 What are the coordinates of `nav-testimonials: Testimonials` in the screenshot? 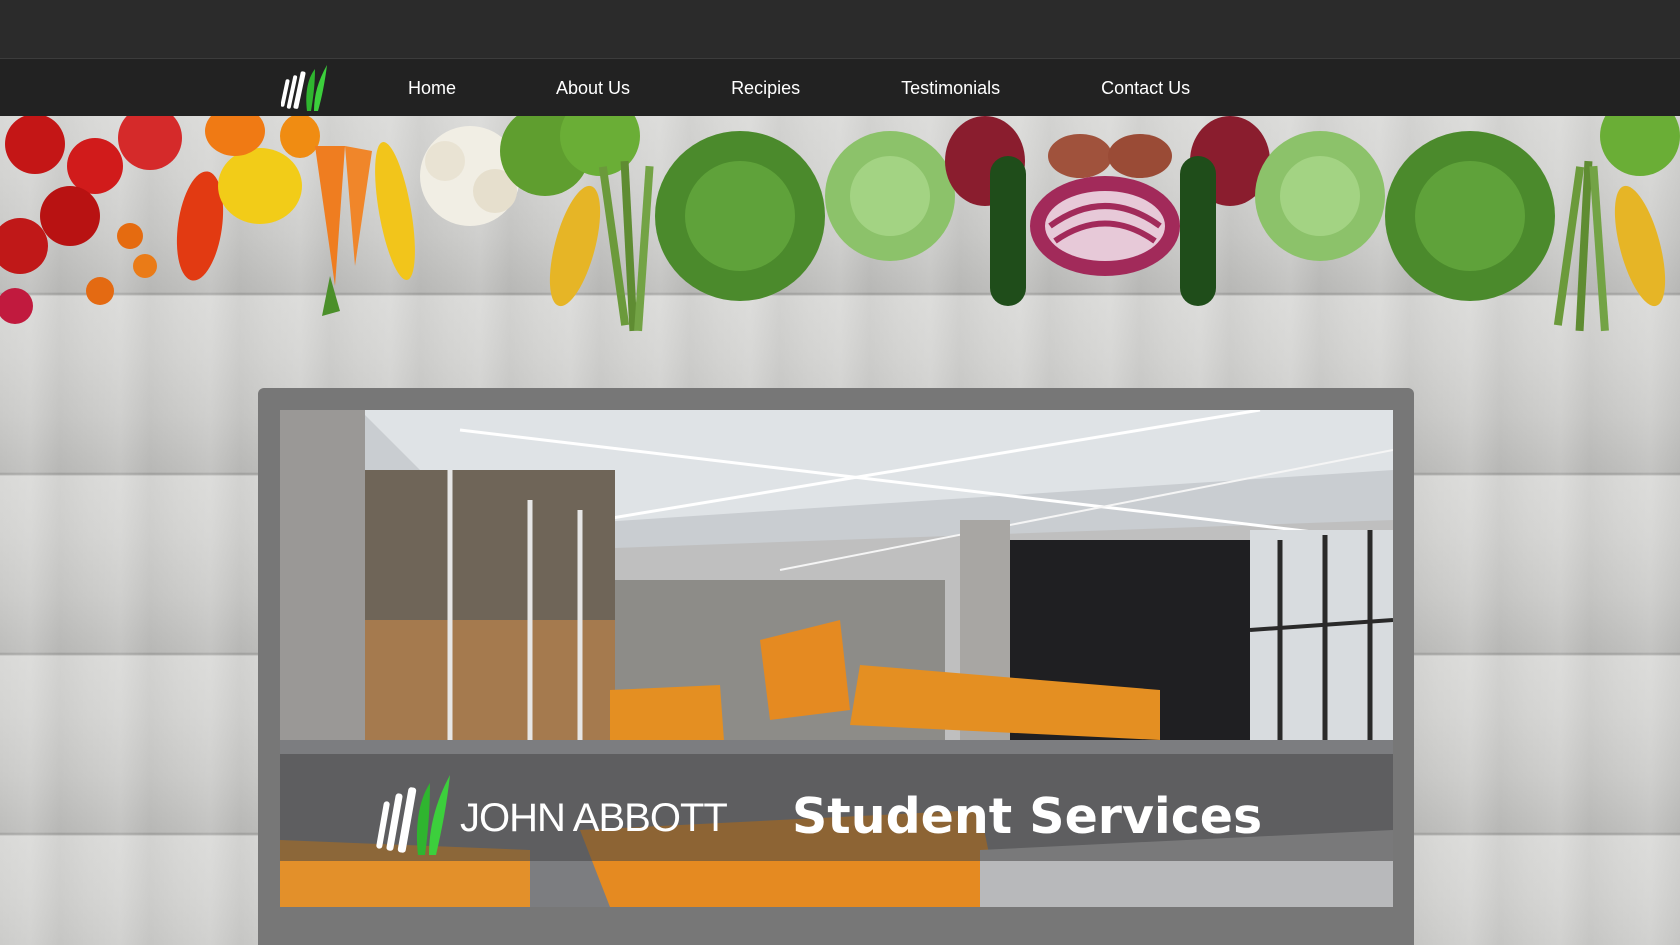 It's located at (950, 88).